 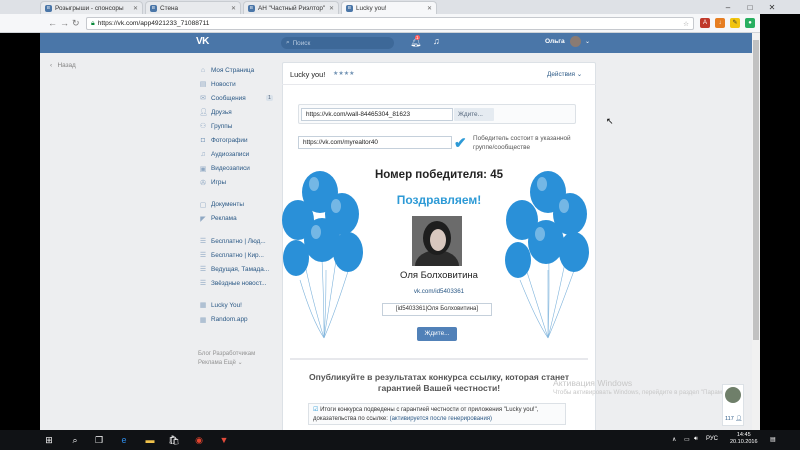 What do you see at coordinates (389, 7) in the screenshot?
I see `browser-tab-4: в Lucky you! ✕` at bounding box center [389, 7].